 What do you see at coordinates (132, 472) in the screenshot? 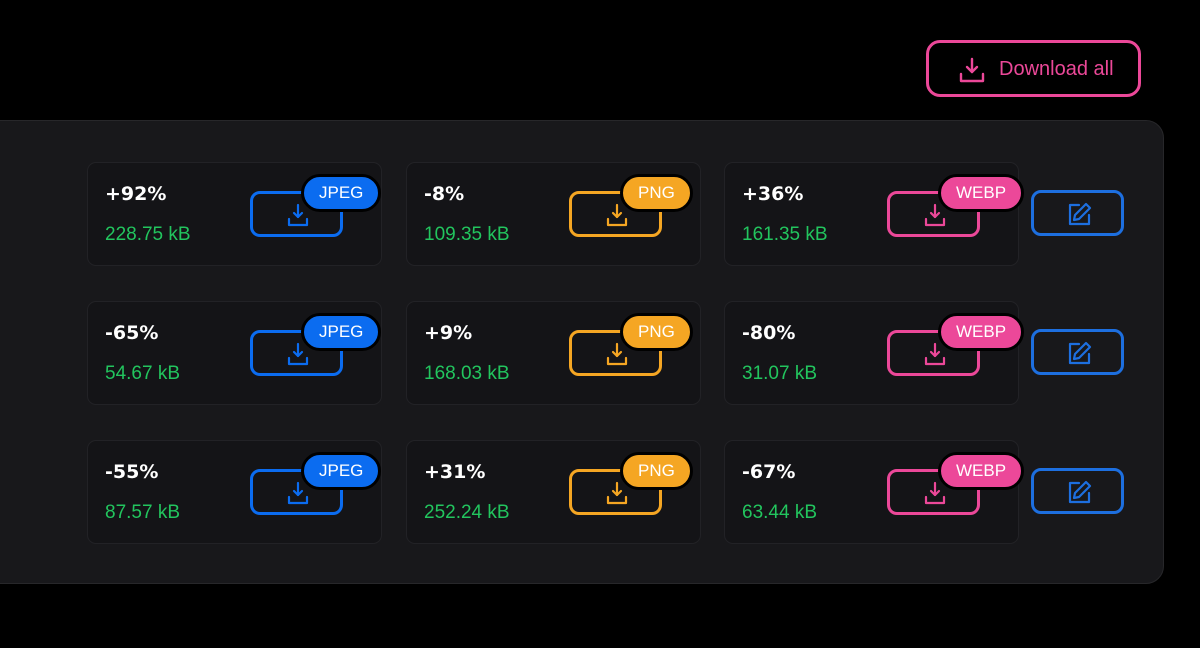
I see `size-change-percent: -55%` at bounding box center [132, 472].